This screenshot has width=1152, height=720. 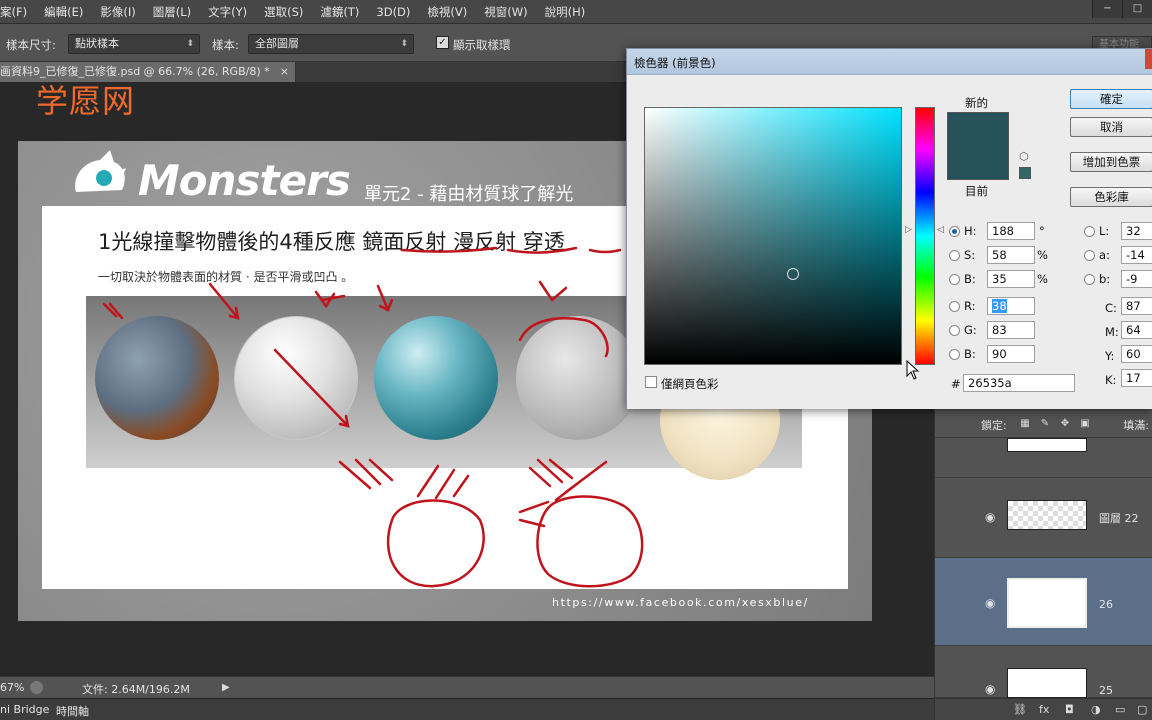 What do you see at coordinates (1085, 424) in the screenshot?
I see `lock-all-icon: ▣` at bounding box center [1085, 424].